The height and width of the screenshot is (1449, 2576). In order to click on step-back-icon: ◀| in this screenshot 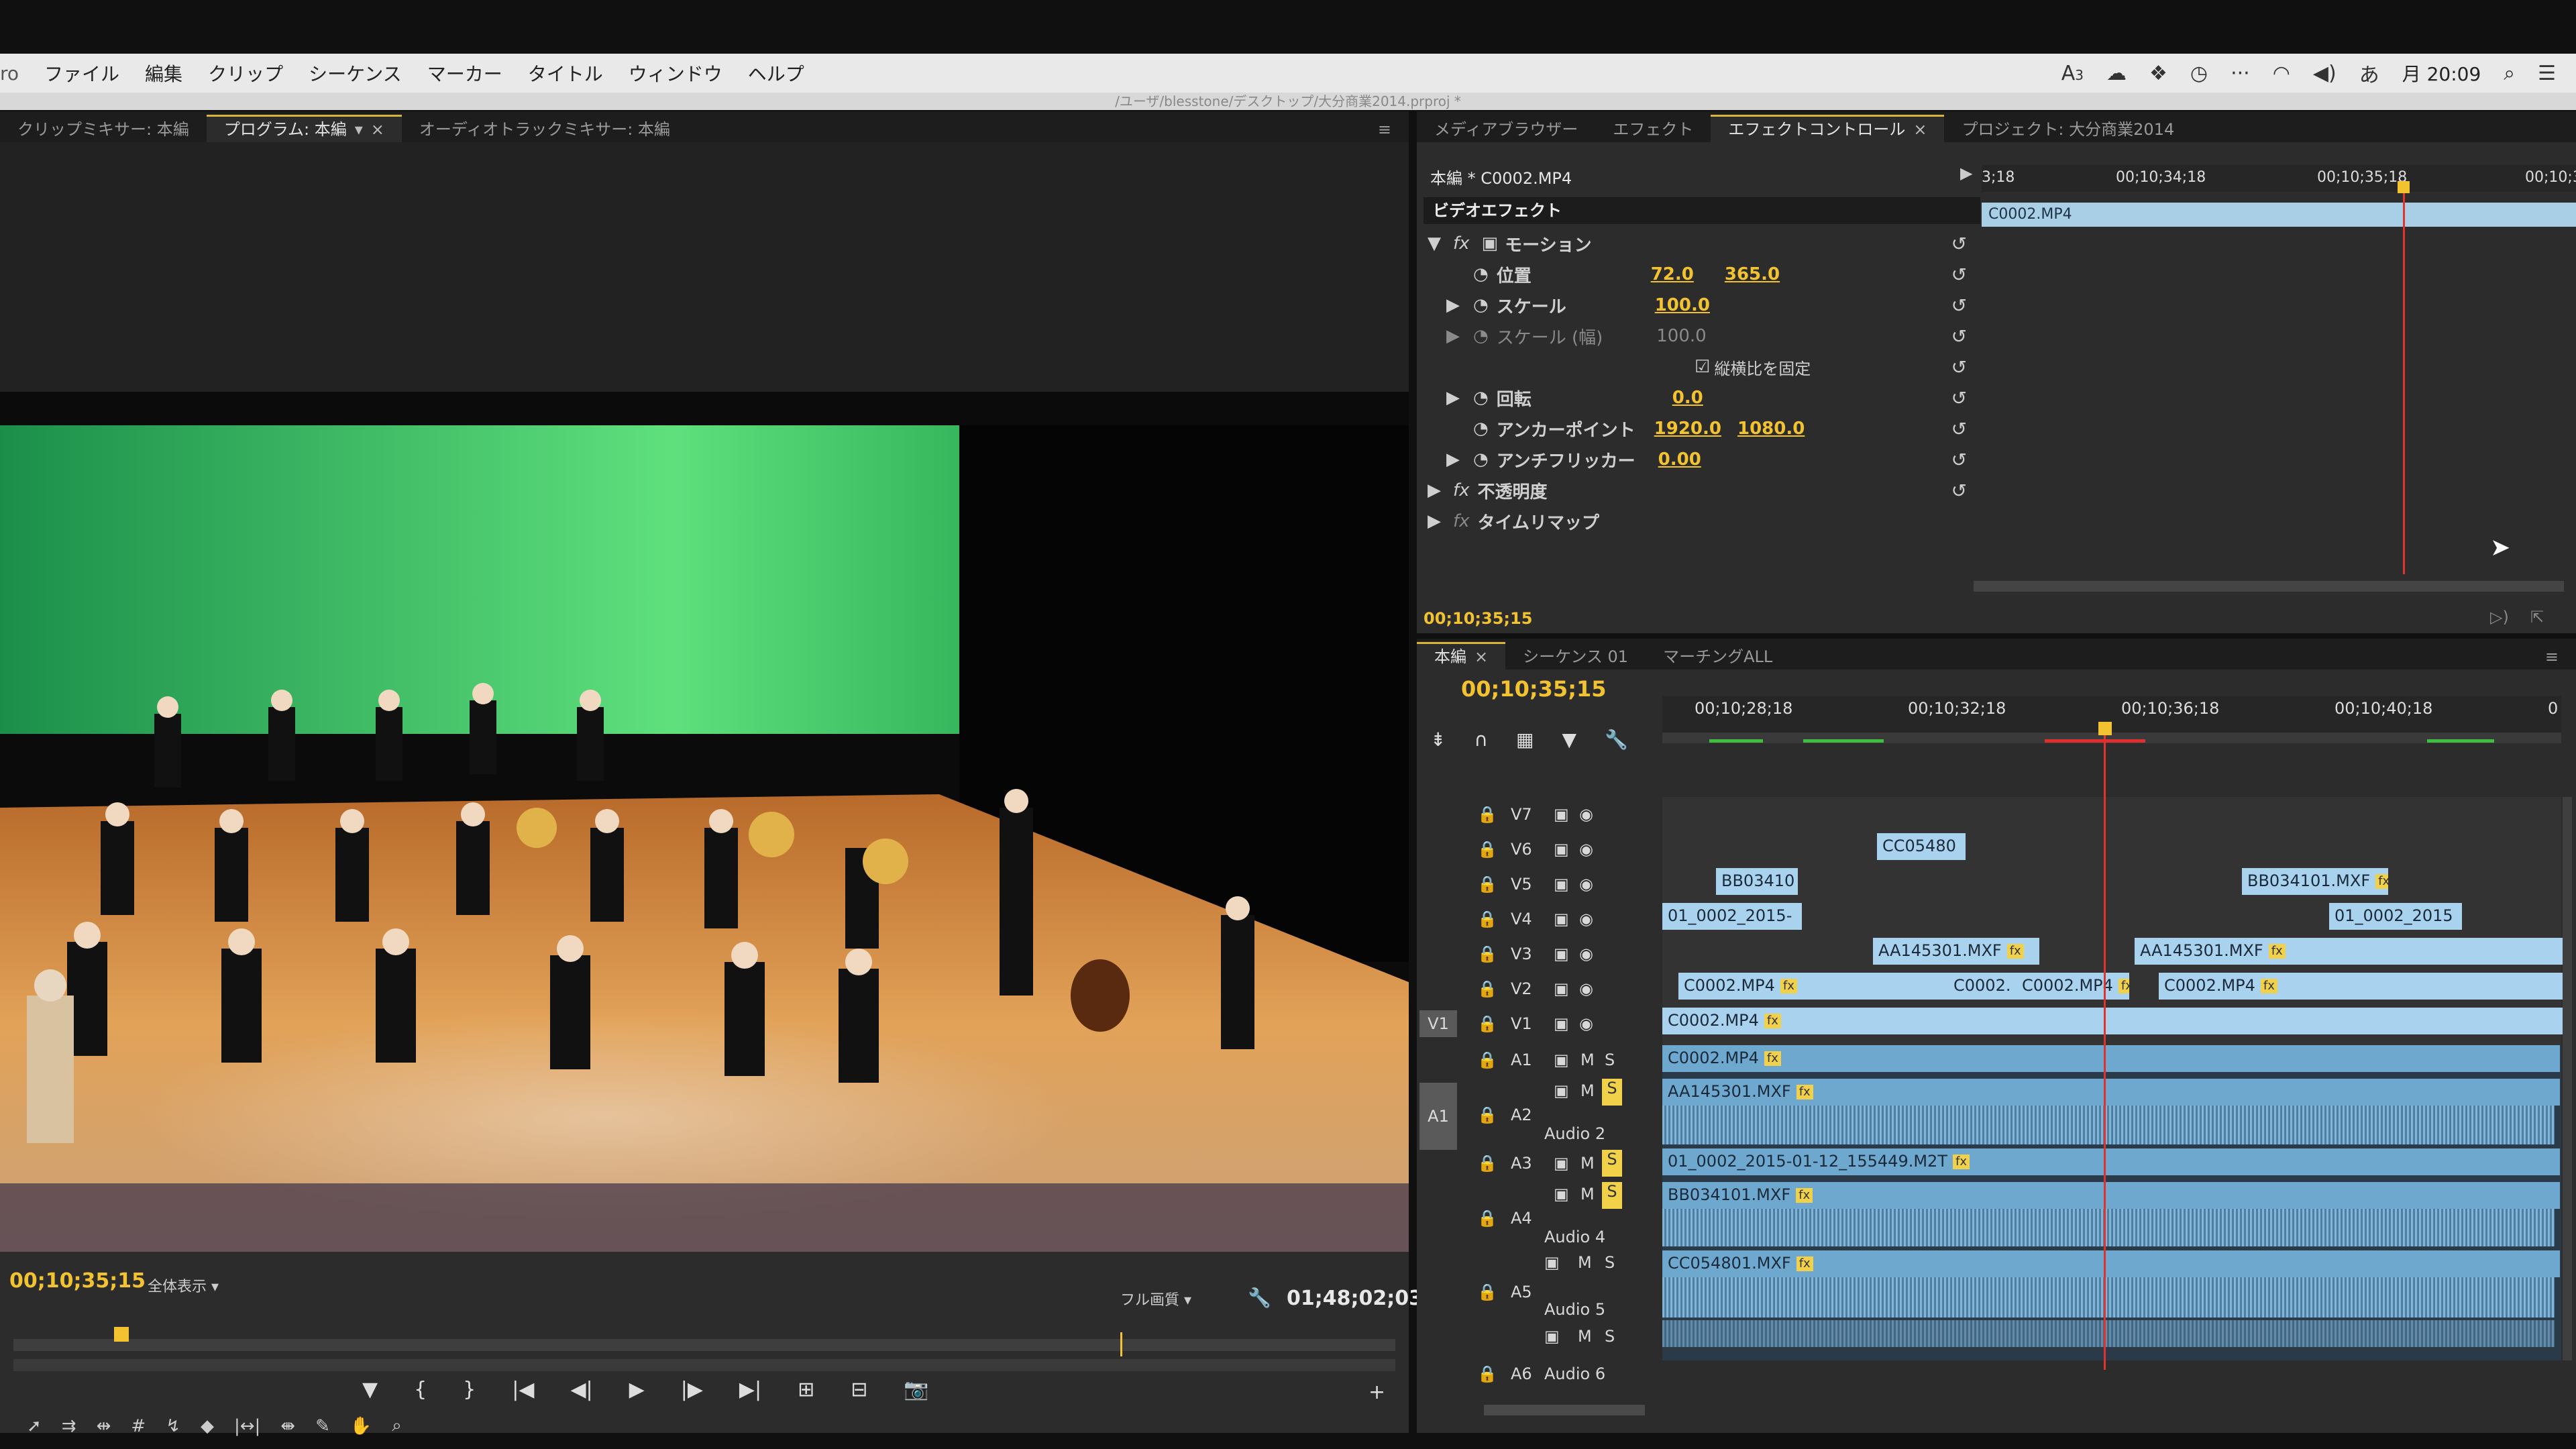, I will do `click(581, 1389)`.